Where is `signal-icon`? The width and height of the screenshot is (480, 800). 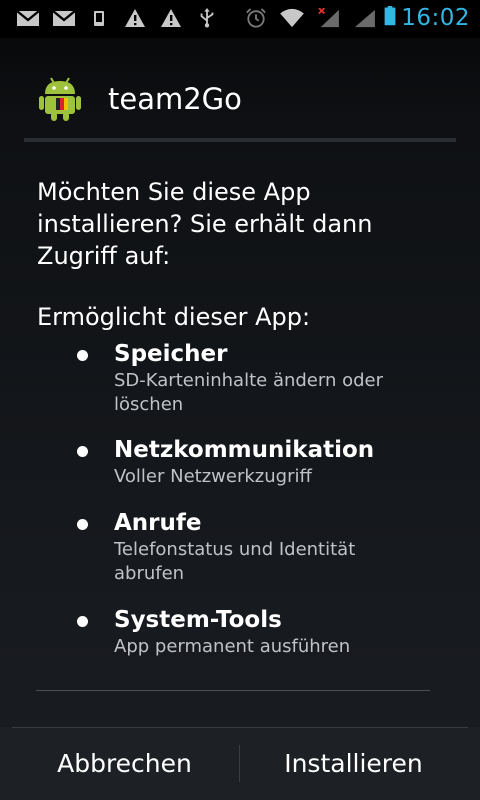 signal-icon is located at coordinates (364, 18).